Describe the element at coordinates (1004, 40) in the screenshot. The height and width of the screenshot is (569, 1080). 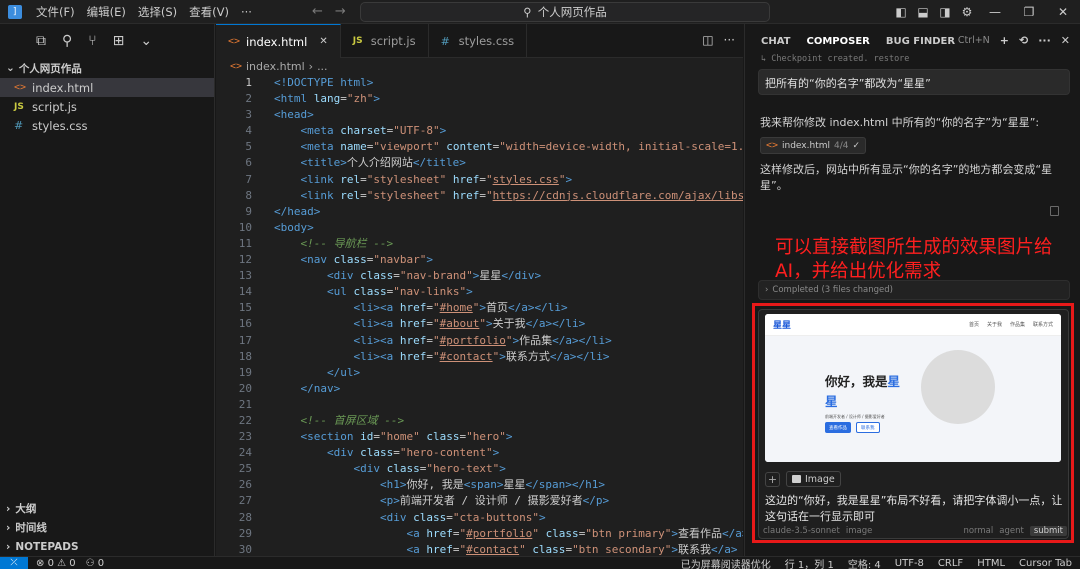
I see `add-icon: +` at that location.